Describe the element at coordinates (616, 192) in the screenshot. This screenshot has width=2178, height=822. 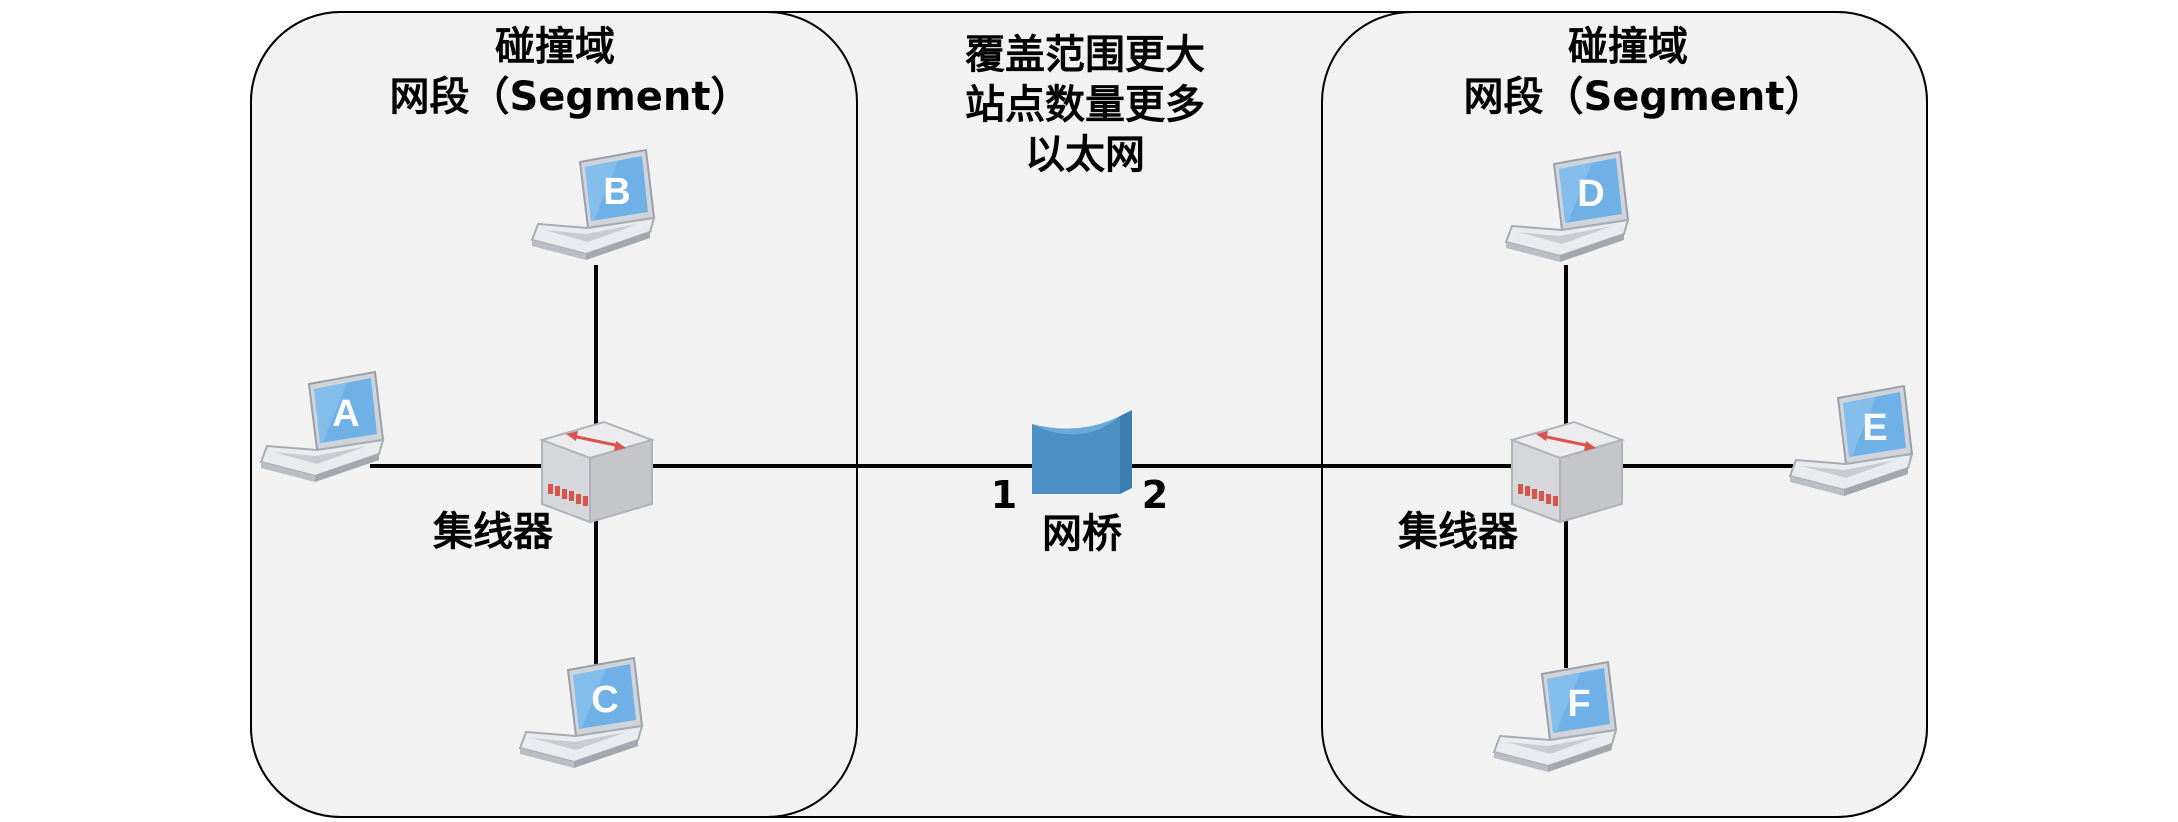
I see `laptop-b-label: B` at that location.